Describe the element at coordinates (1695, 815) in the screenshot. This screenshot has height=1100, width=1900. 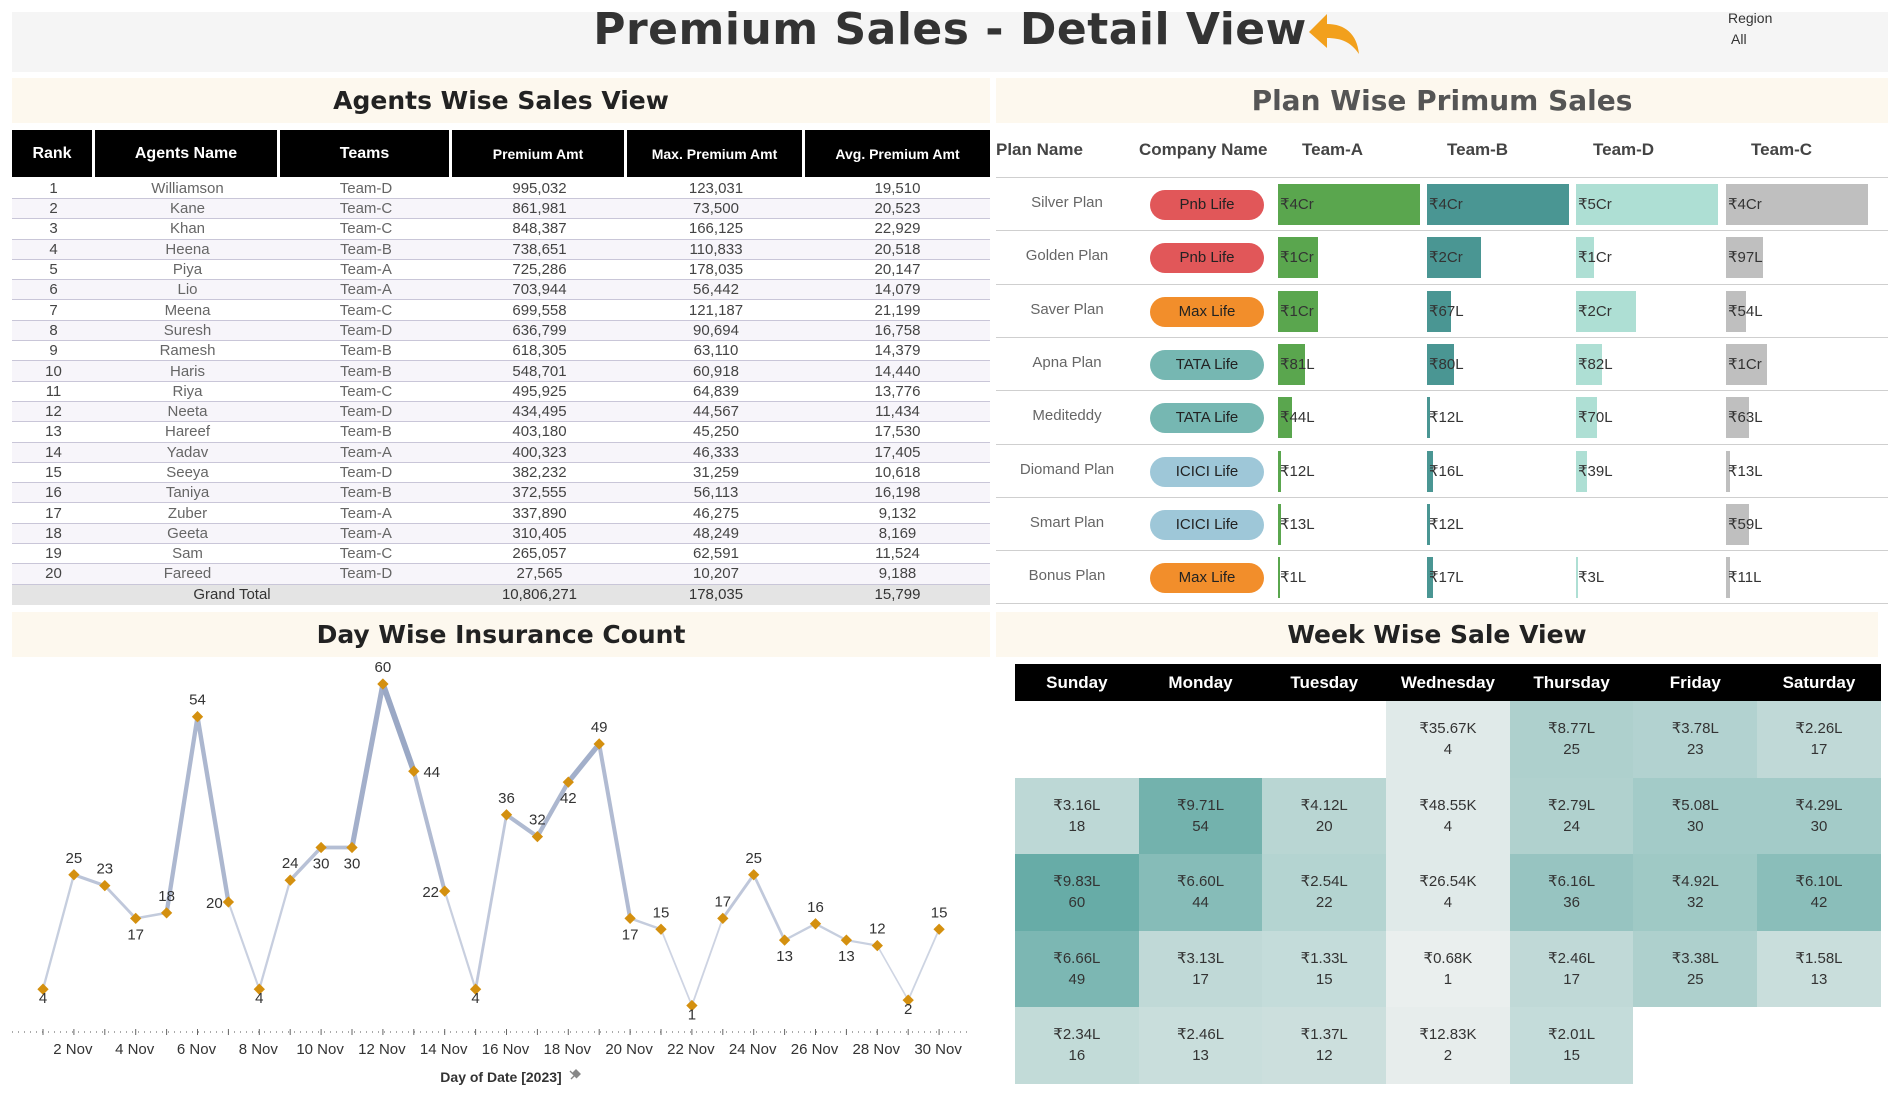
I see `week-cell: ₹5.08L 30` at that location.